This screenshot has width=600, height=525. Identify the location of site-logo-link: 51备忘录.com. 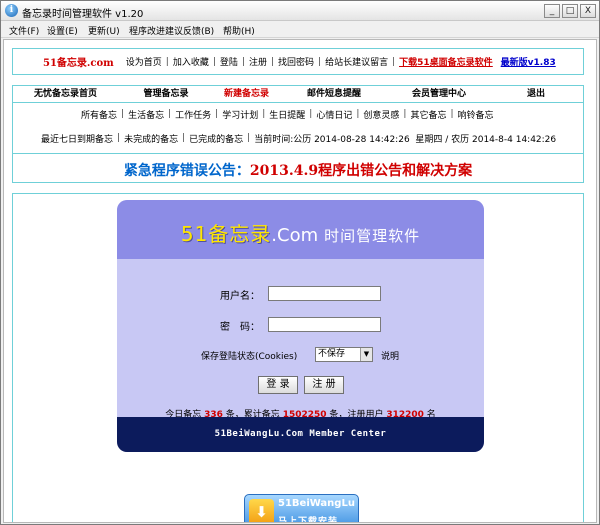
(78, 61).